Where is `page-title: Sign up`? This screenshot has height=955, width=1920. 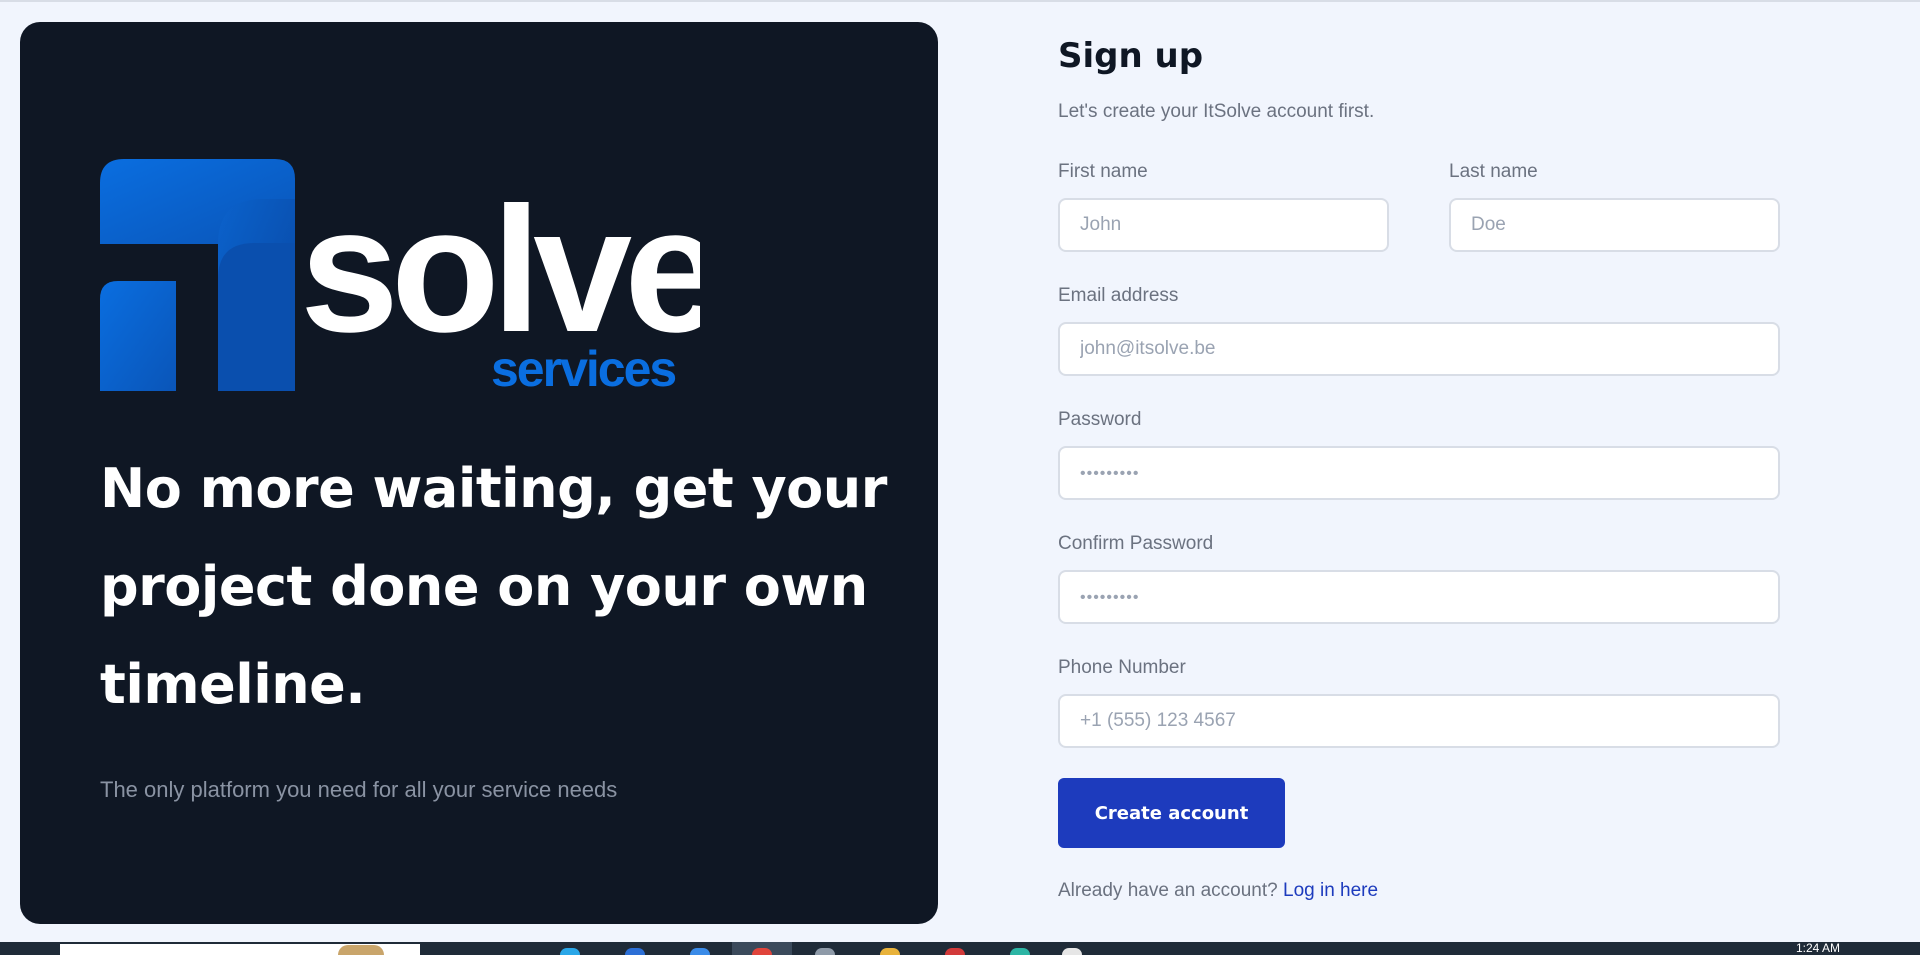 page-title: Sign up is located at coordinates (1131, 56).